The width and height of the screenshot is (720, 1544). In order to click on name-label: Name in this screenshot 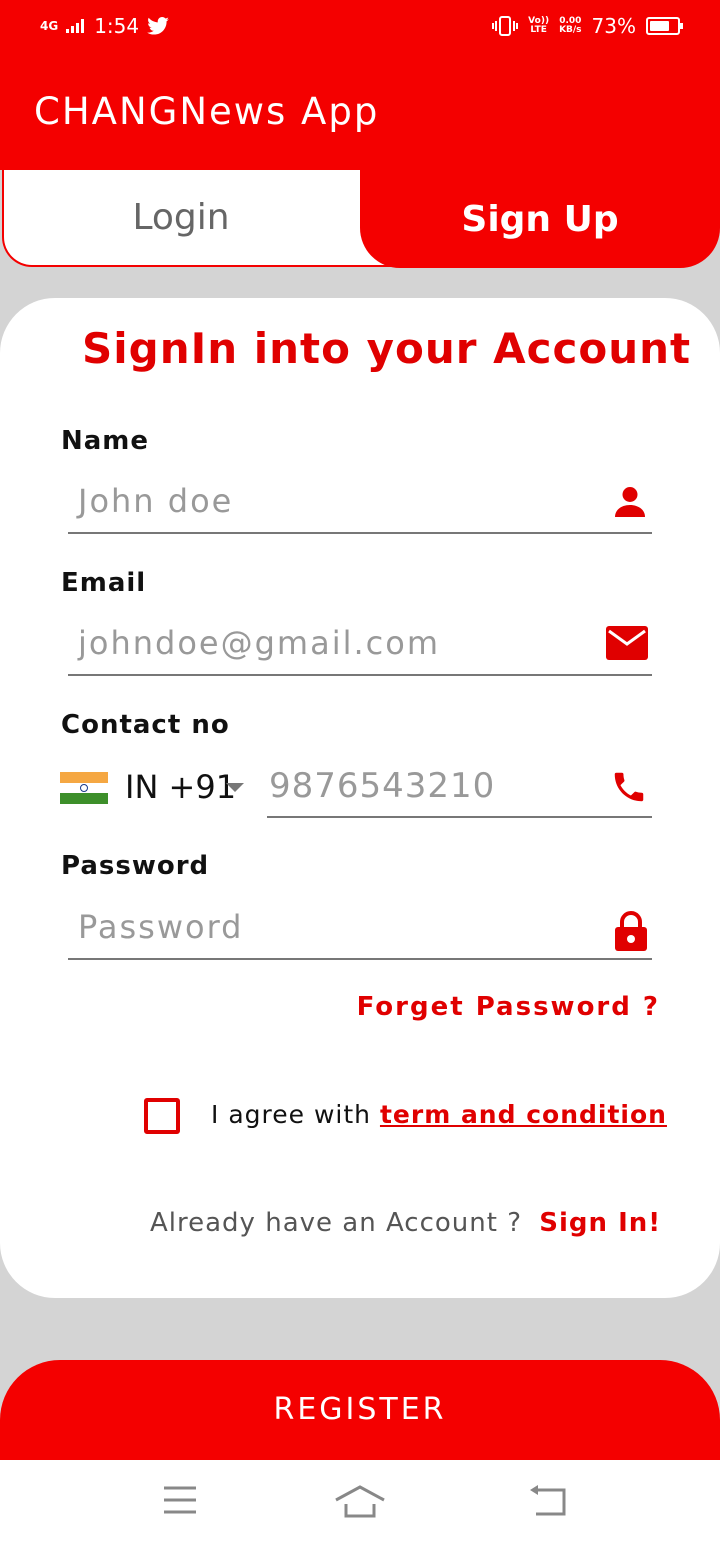, I will do `click(105, 441)`.